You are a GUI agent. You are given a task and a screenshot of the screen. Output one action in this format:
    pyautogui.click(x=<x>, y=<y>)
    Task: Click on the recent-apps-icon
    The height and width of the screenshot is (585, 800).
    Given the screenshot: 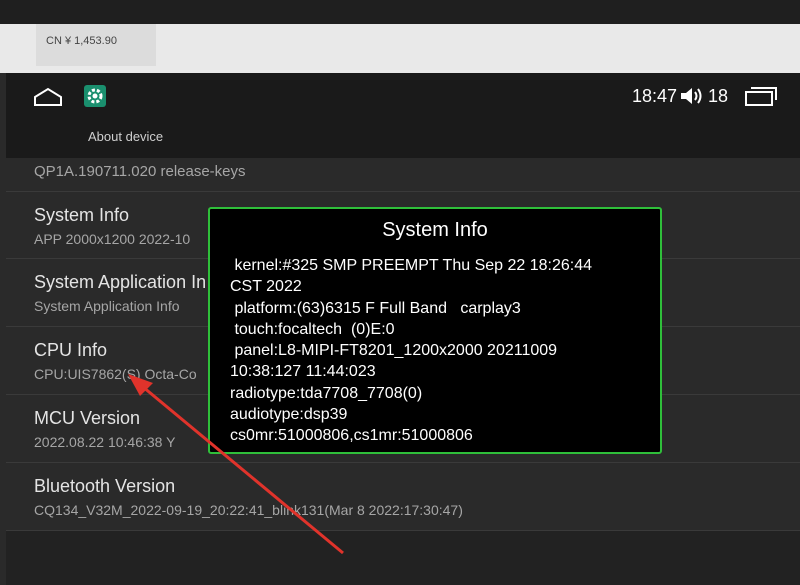 What is the action you would take?
    pyautogui.click(x=761, y=96)
    